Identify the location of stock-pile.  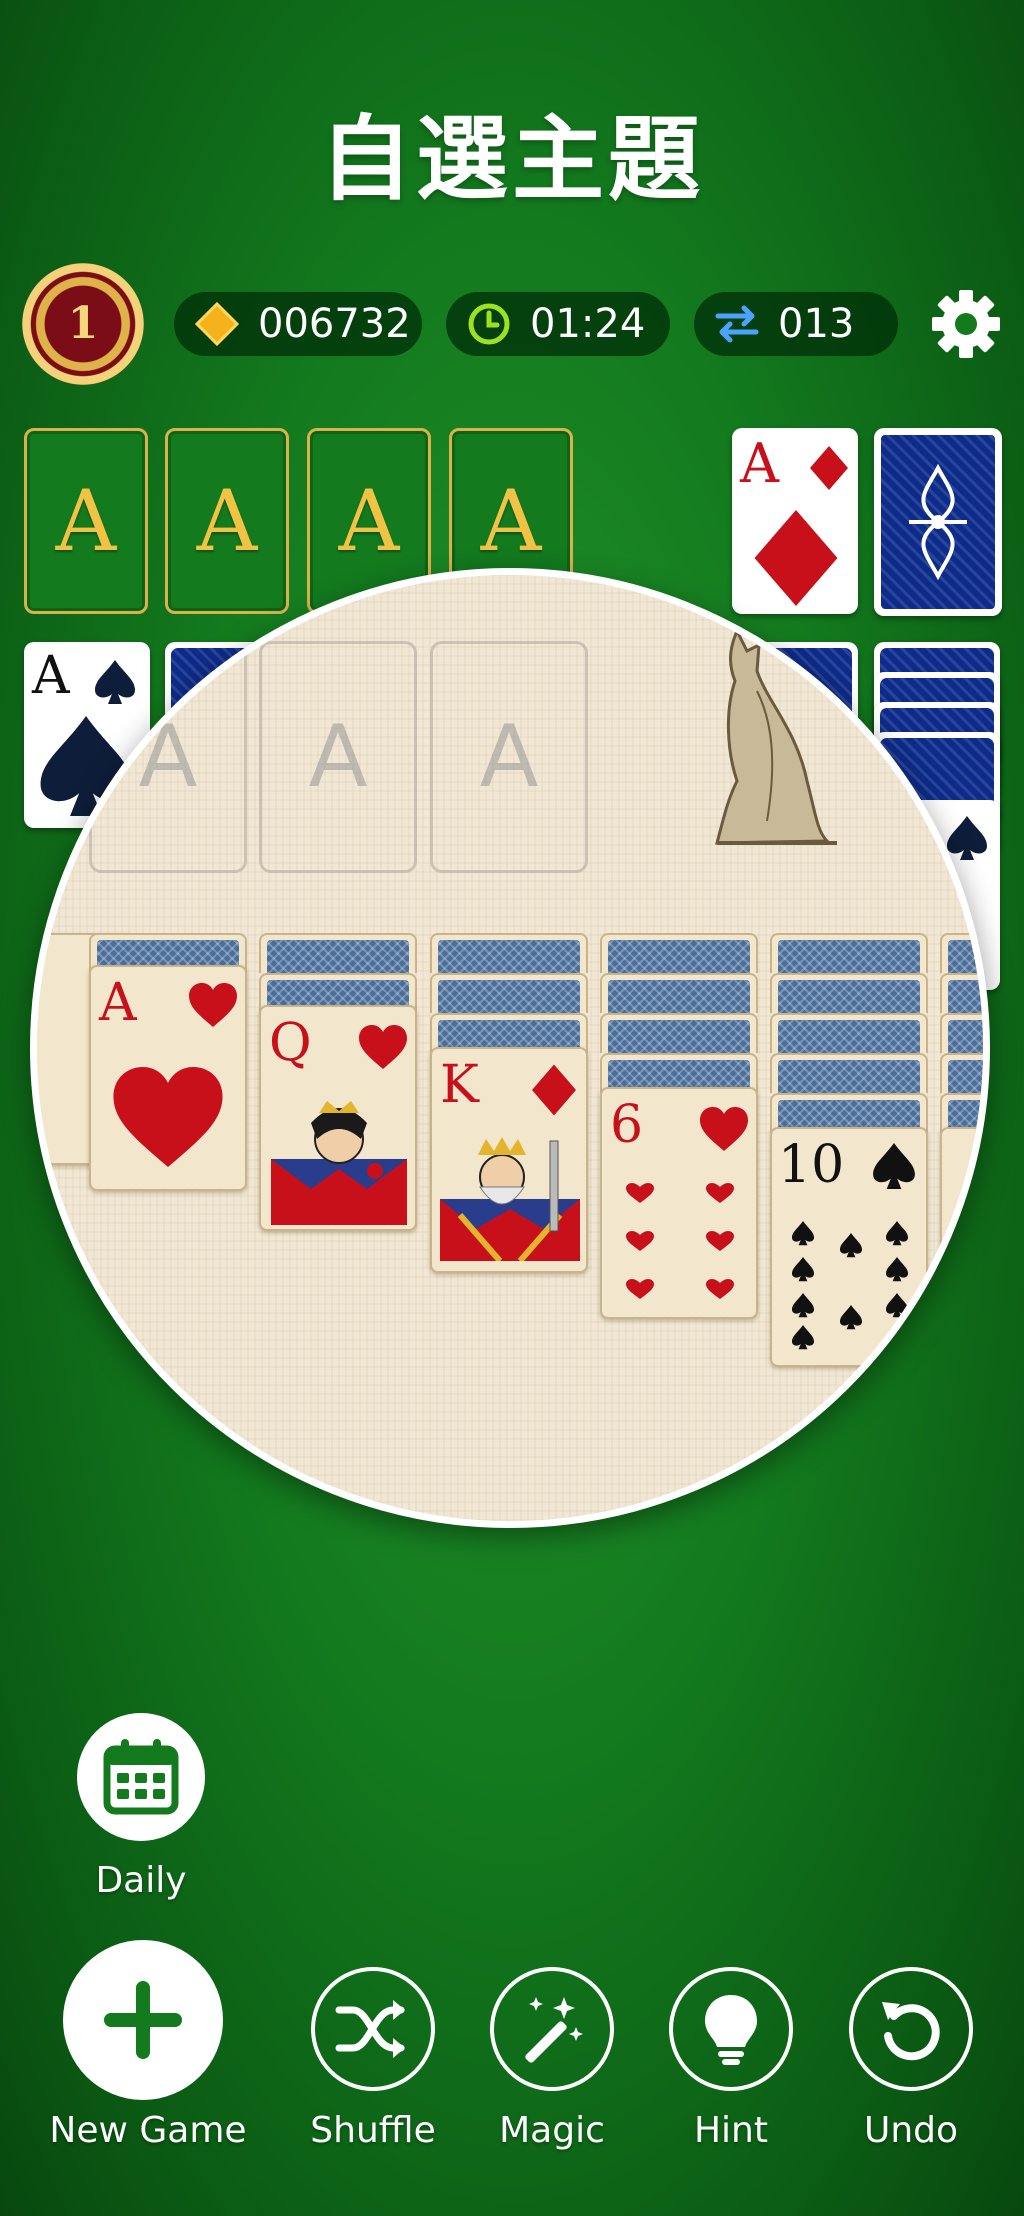
(938, 522).